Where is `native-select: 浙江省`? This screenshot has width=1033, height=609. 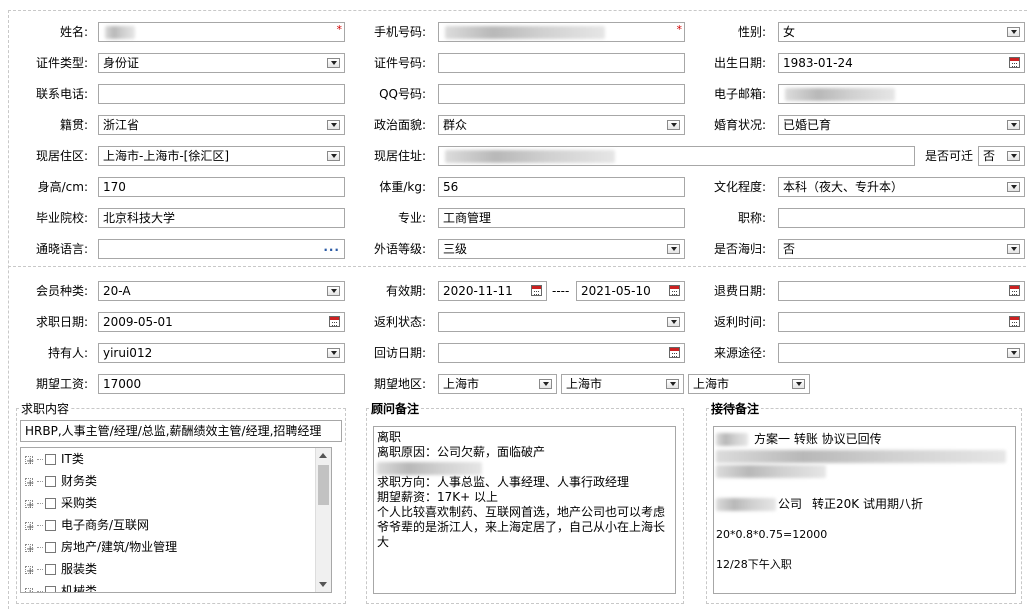 native-select: 浙江省 is located at coordinates (221, 125).